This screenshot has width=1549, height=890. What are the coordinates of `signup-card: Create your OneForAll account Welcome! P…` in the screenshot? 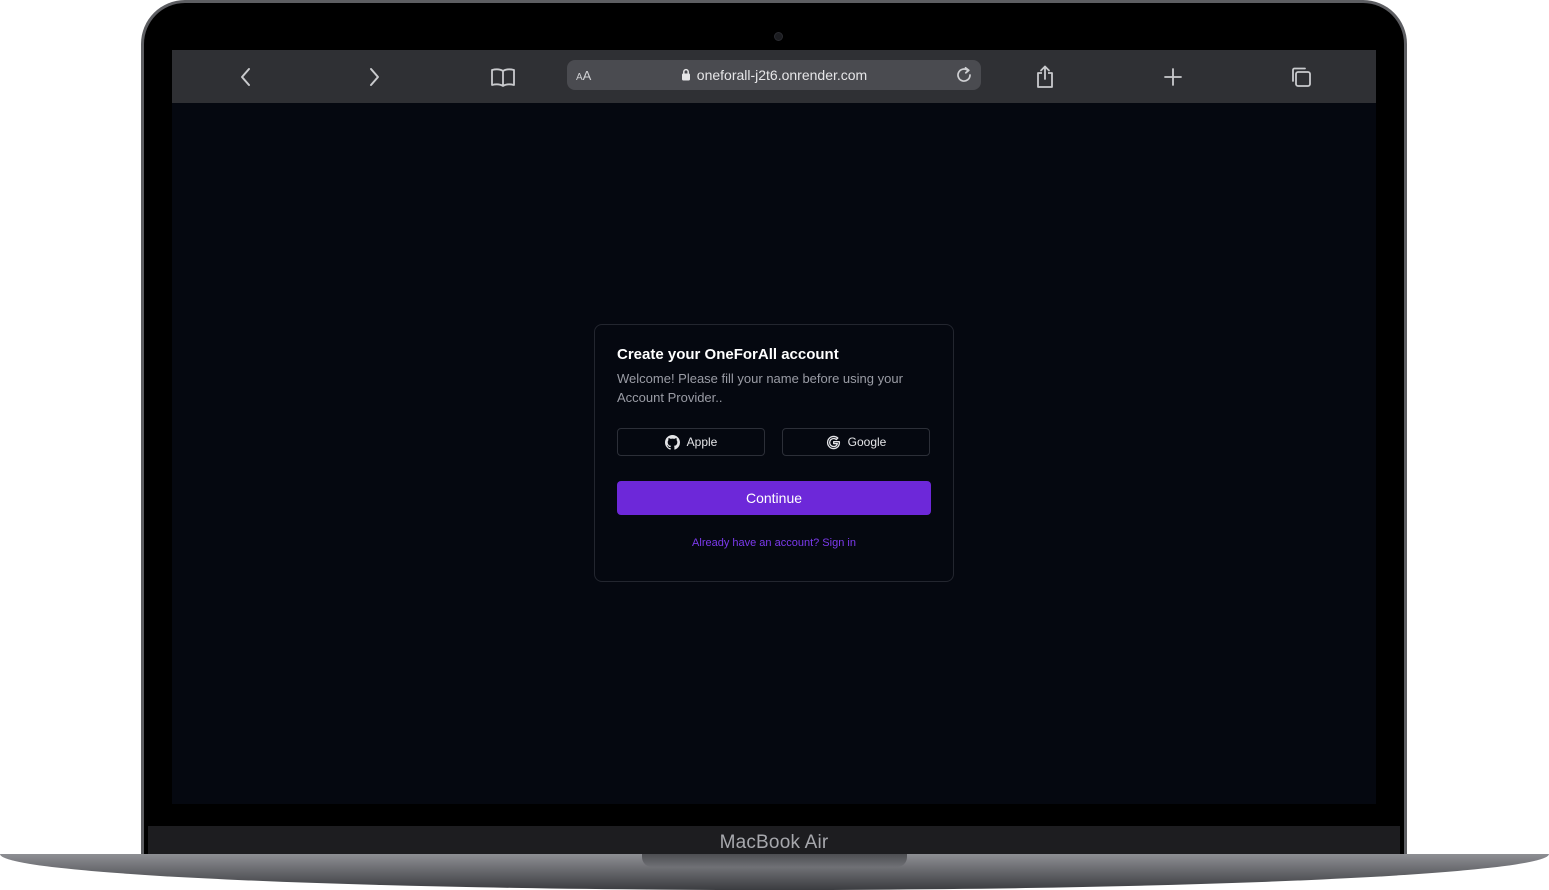 It's located at (774, 453).